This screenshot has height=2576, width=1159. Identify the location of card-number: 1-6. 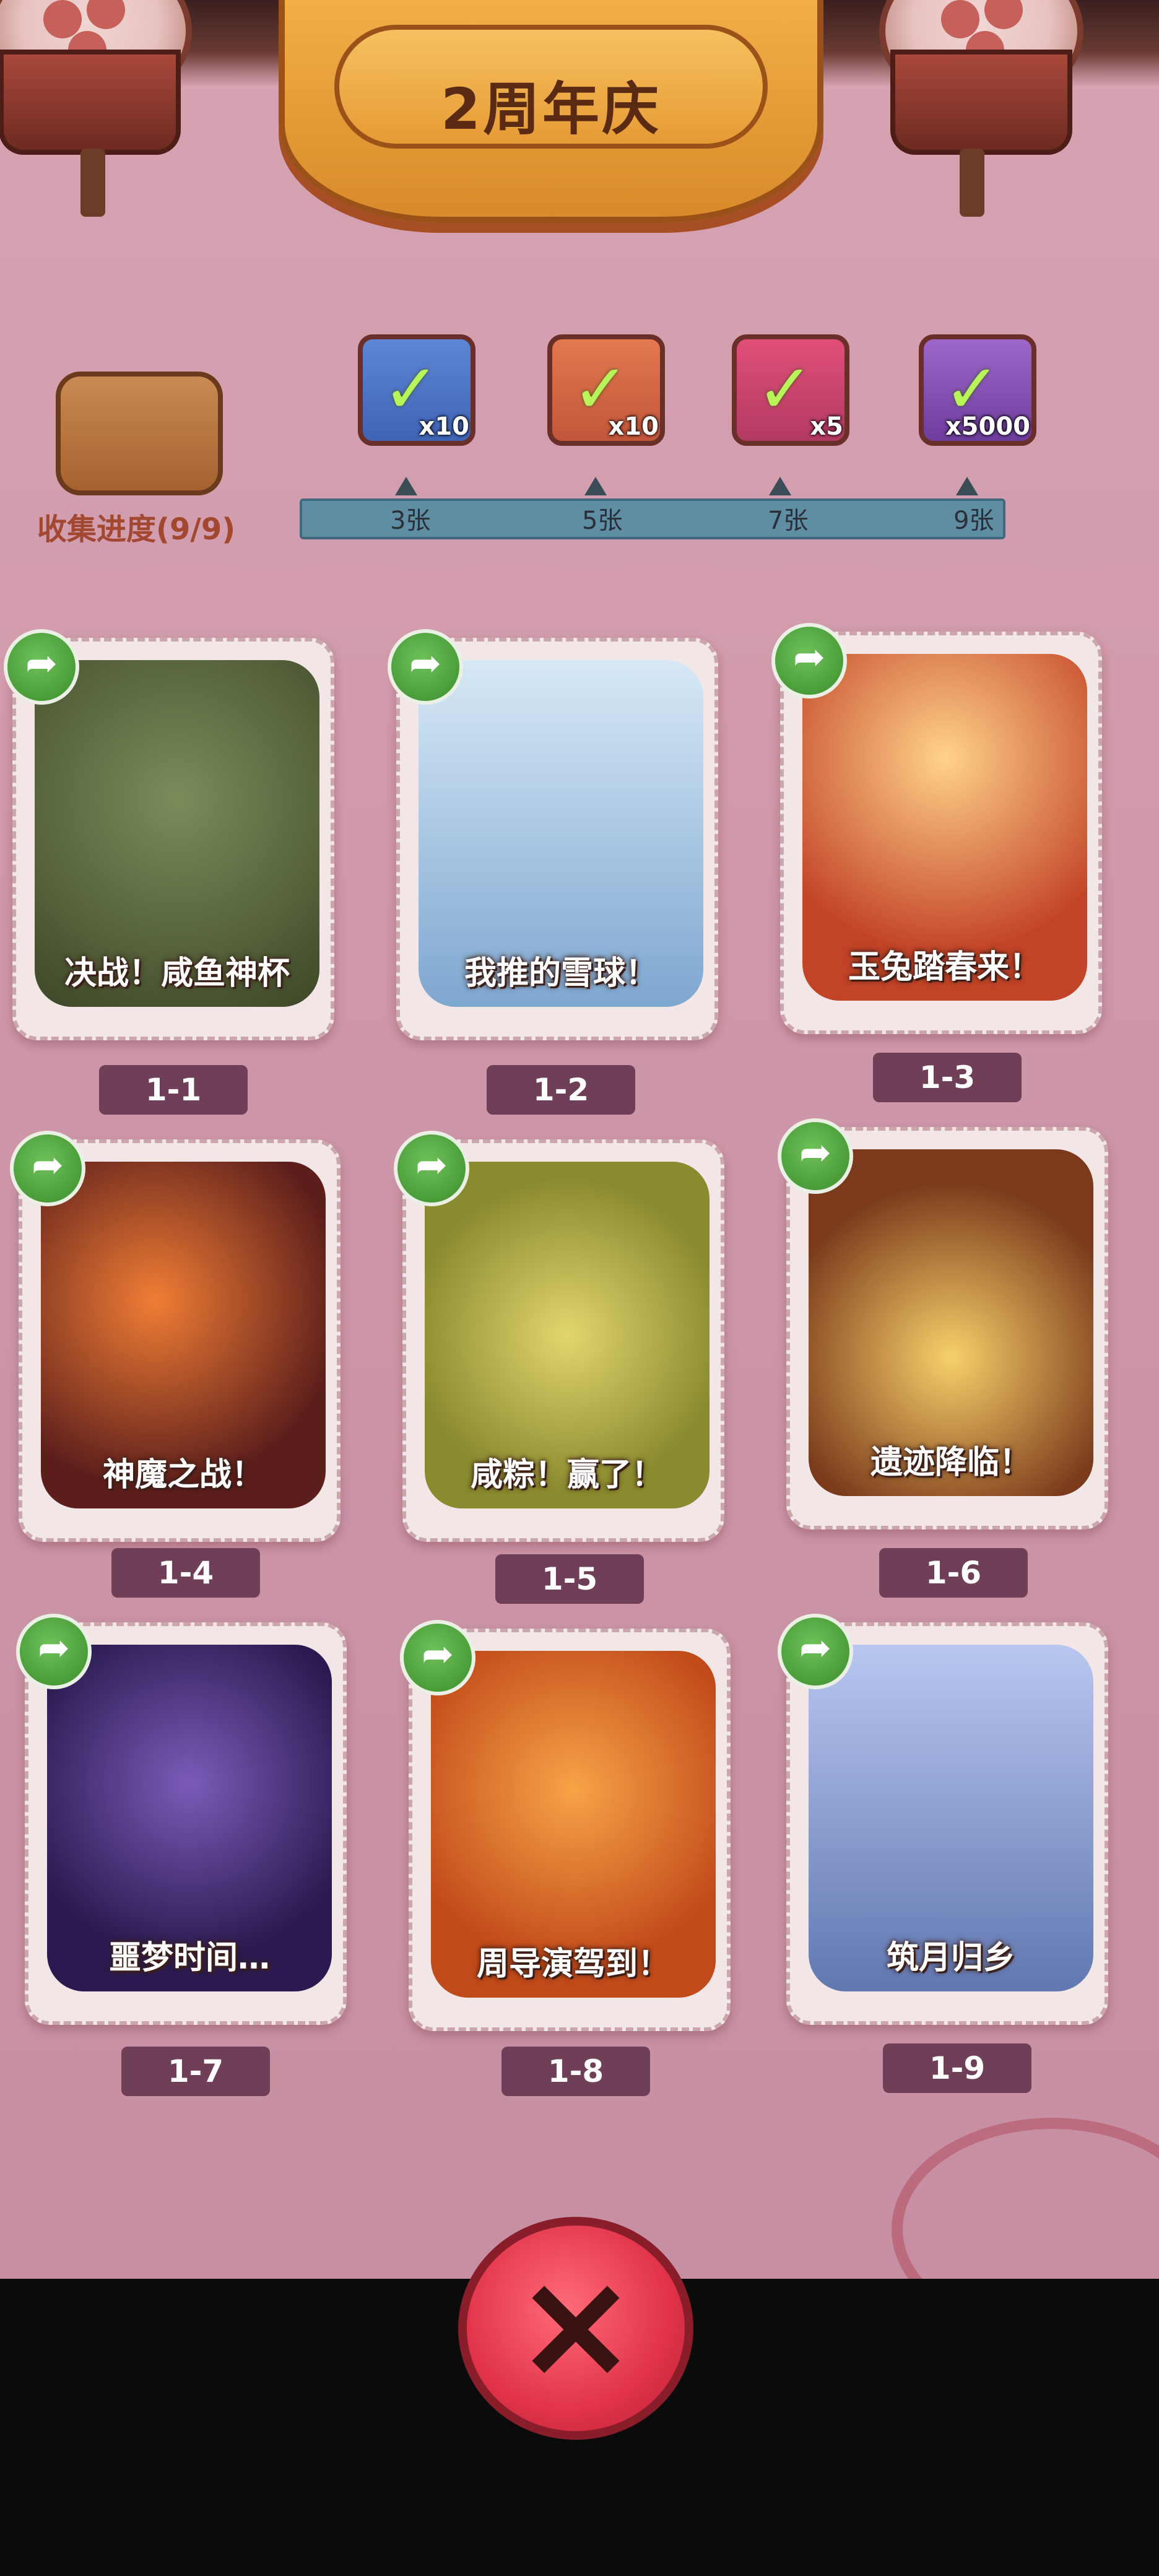
(953, 1573).